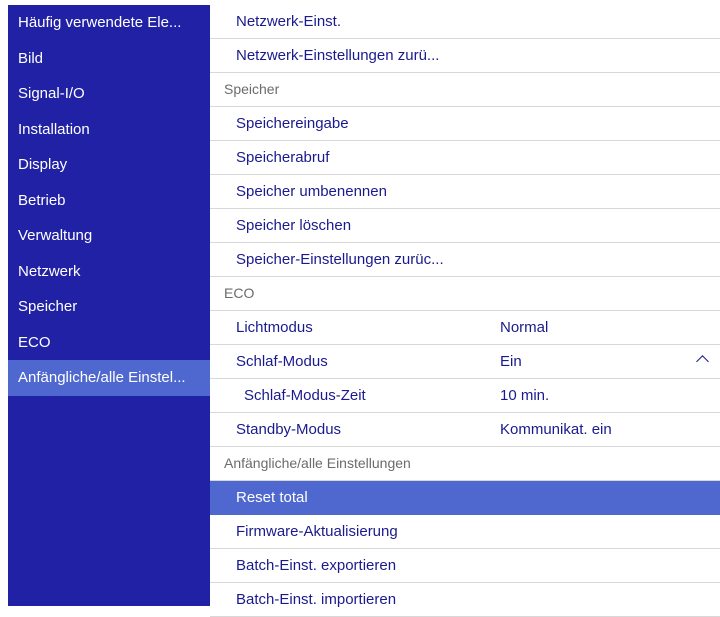  What do you see at coordinates (109, 94) in the screenshot?
I see `sidebar-item-signal-io: Signal-I/O` at bounding box center [109, 94].